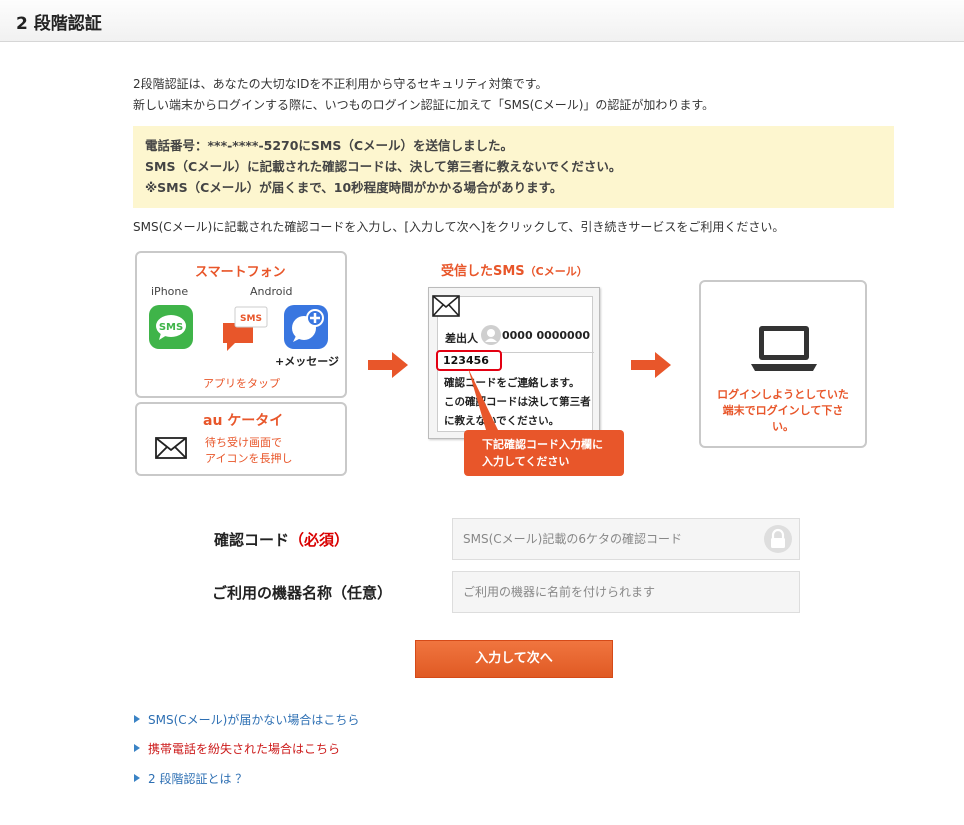  I want to click on login-instruction-line-1: ログインしようとしていた, so click(783, 394).